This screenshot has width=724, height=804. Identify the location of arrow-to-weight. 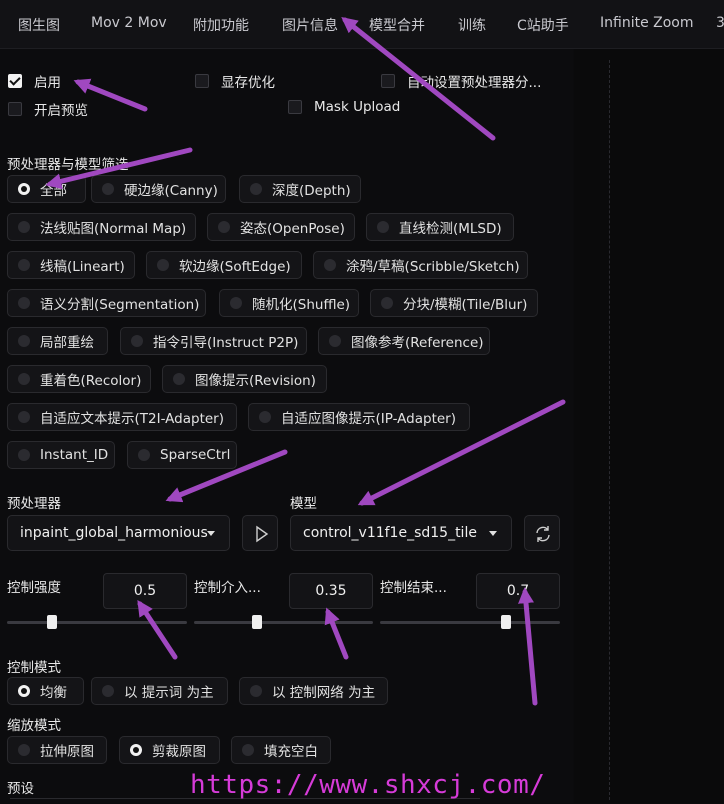
(157, 629).